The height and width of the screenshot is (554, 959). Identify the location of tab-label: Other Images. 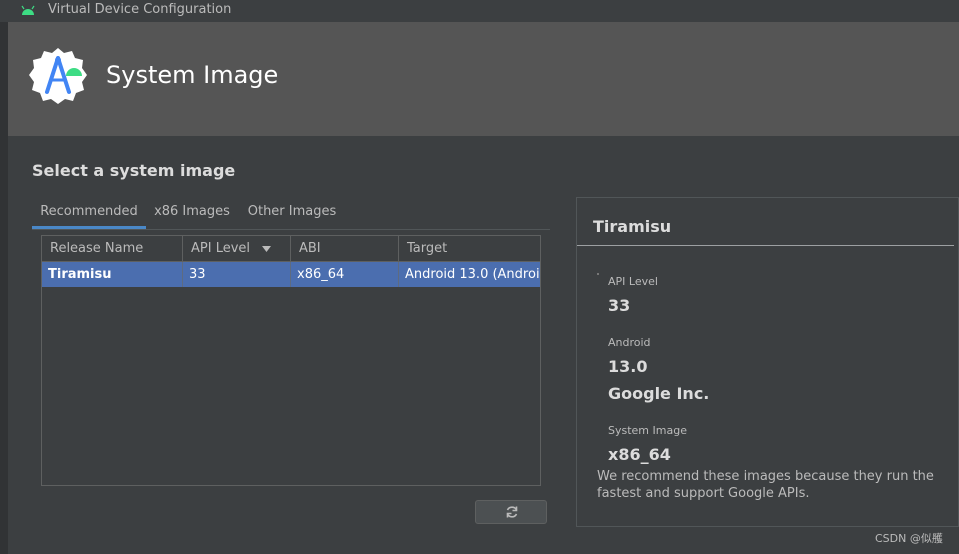
(292, 211).